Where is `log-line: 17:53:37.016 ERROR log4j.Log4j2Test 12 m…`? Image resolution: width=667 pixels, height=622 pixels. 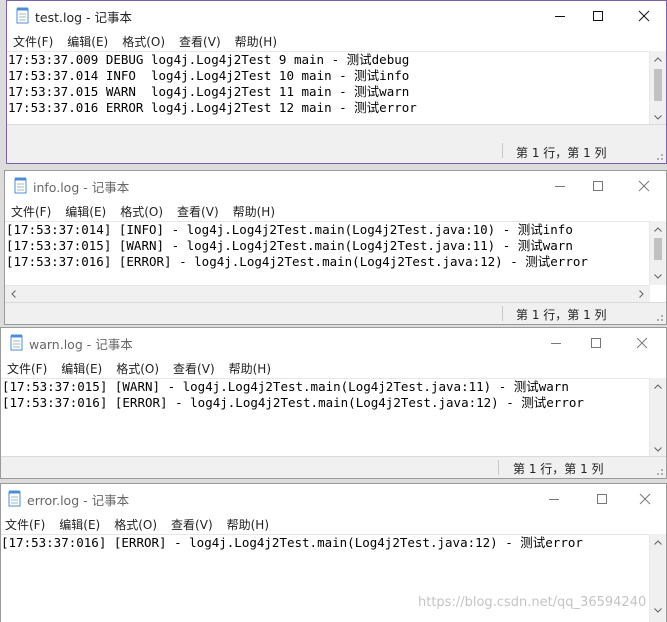
log-line: 17:53:37.016 ERROR log4j.Log4j2Test 12 m… is located at coordinates (212, 107).